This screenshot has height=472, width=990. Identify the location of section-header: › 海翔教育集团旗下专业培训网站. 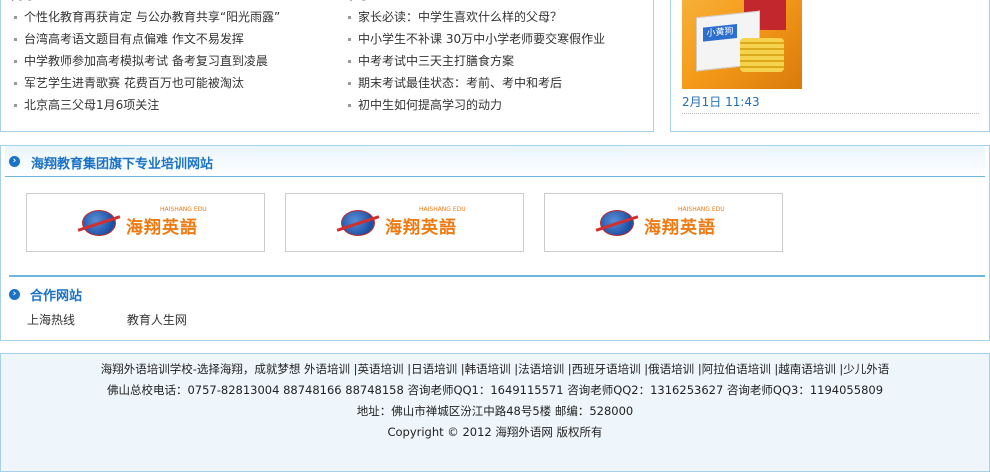
(495, 161).